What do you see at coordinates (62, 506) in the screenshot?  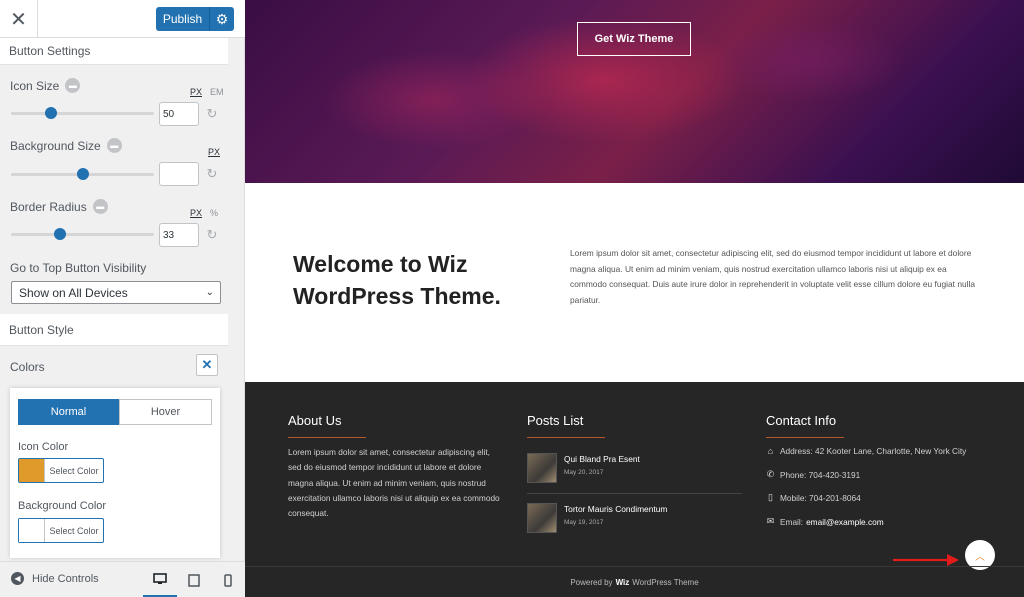 I see `background-color-label: Background Color` at bounding box center [62, 506].